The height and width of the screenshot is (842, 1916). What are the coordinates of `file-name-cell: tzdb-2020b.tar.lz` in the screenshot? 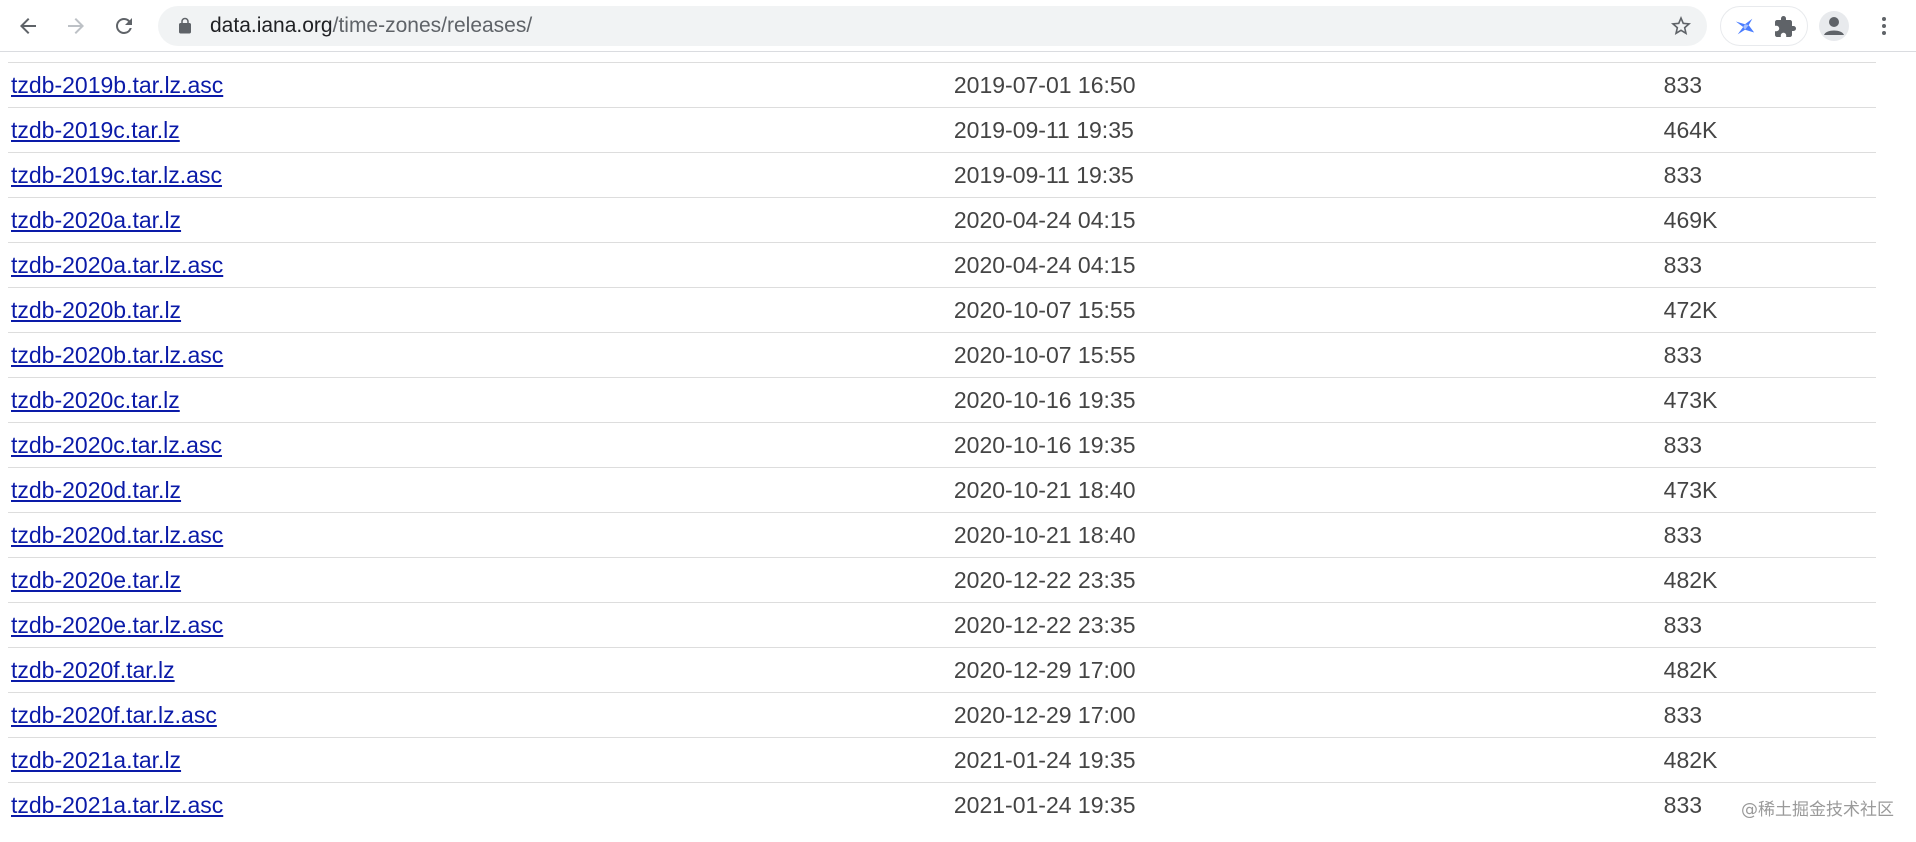 It's located at (479, 310).